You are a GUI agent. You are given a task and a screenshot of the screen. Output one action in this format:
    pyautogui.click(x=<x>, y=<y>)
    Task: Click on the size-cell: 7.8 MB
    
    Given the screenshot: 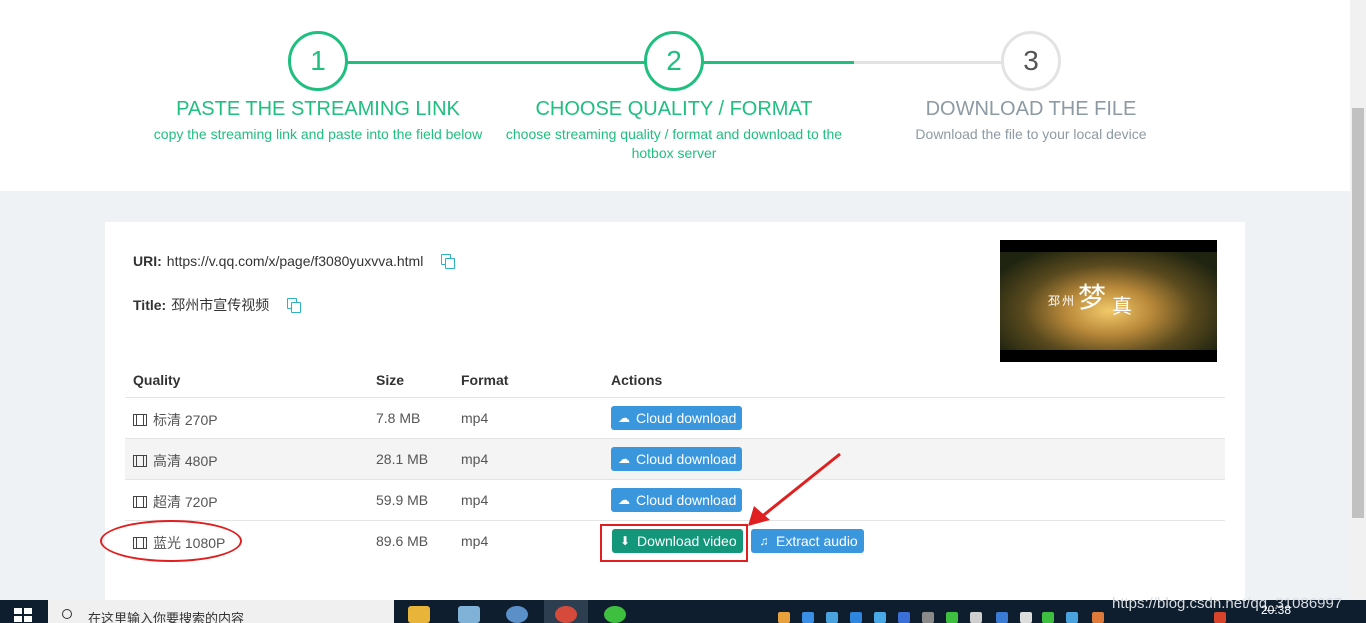 What is the action you would take?
    pyautogui.click(x=398, y=418)
    